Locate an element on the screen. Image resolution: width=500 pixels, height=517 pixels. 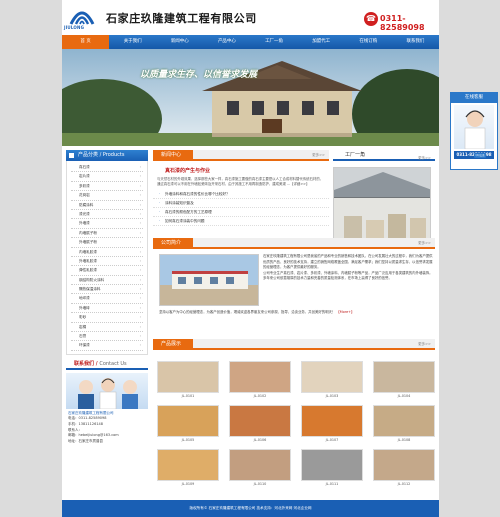
product-caption: JL-0108 is located at coordinates (404, 440).